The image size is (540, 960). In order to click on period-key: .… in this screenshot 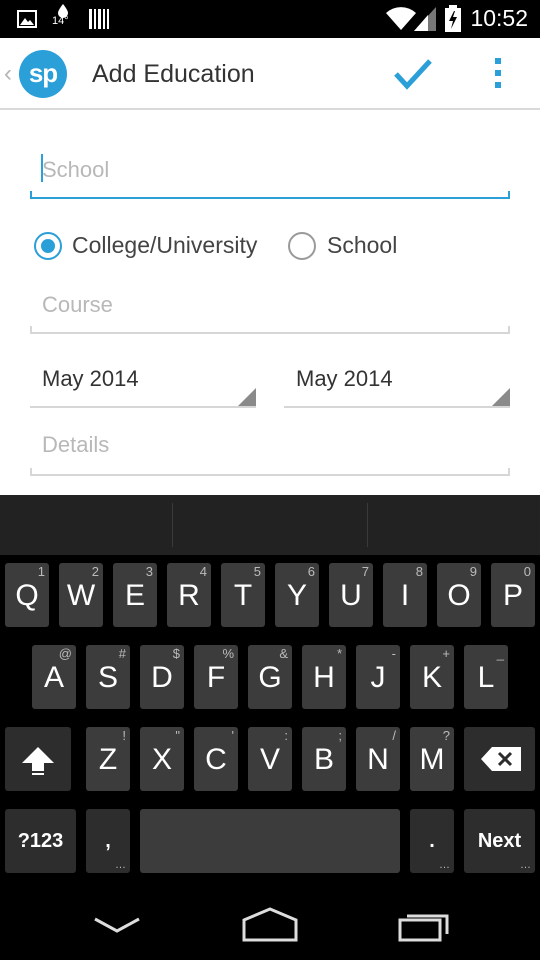, I will do `click(432, 841)`.